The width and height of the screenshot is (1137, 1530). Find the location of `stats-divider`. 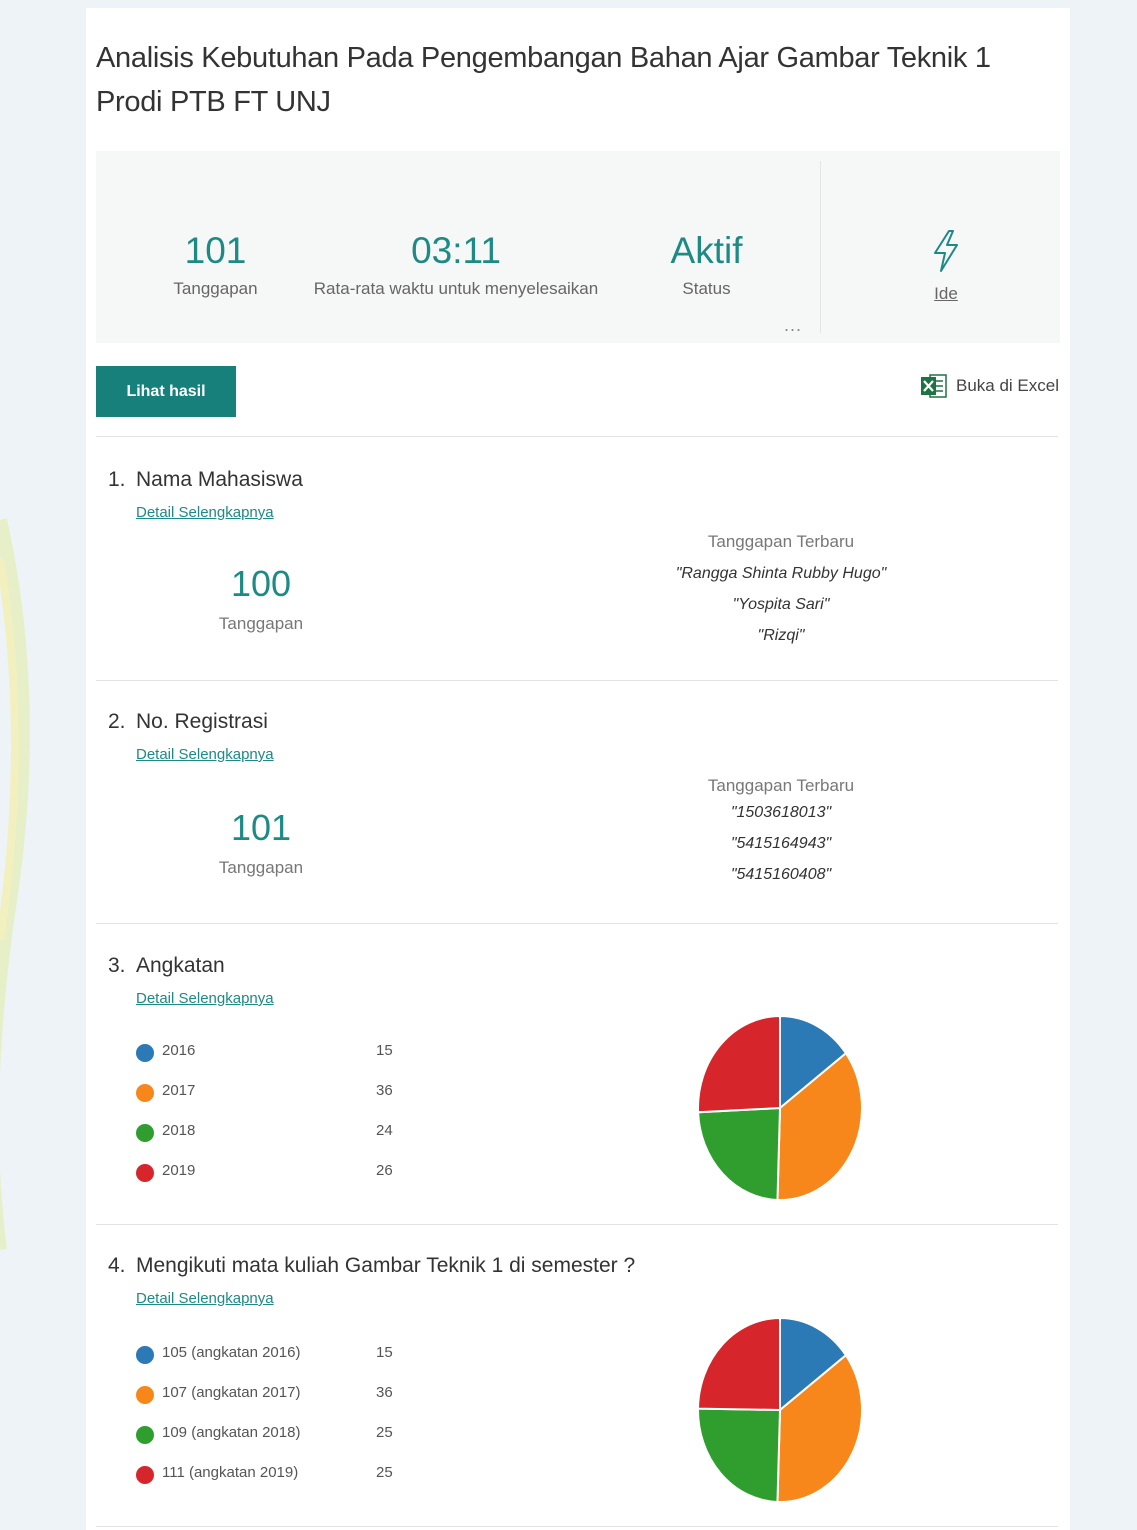

stats-divider is located at coordinates (820, 247).